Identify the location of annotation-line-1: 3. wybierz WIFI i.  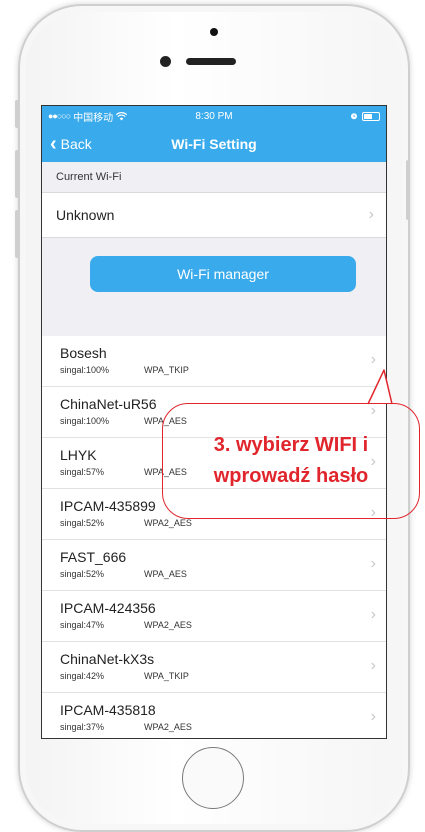
(291, 445).